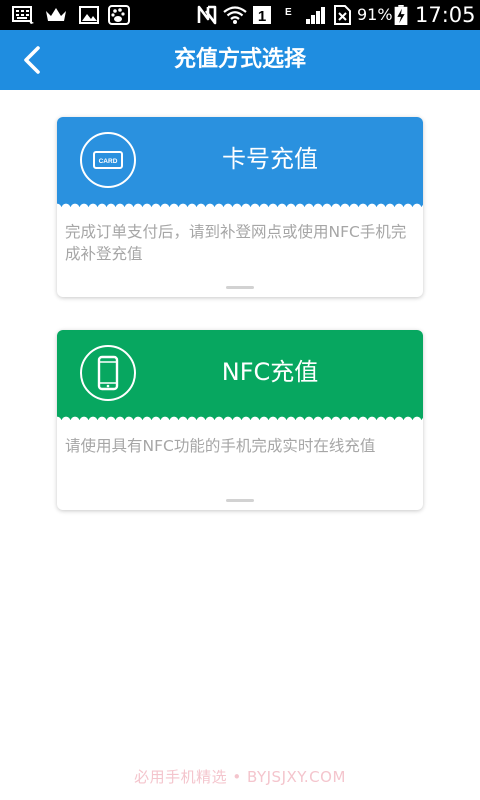  I want to click on sim-1-icon: 1, so click(262, 15).